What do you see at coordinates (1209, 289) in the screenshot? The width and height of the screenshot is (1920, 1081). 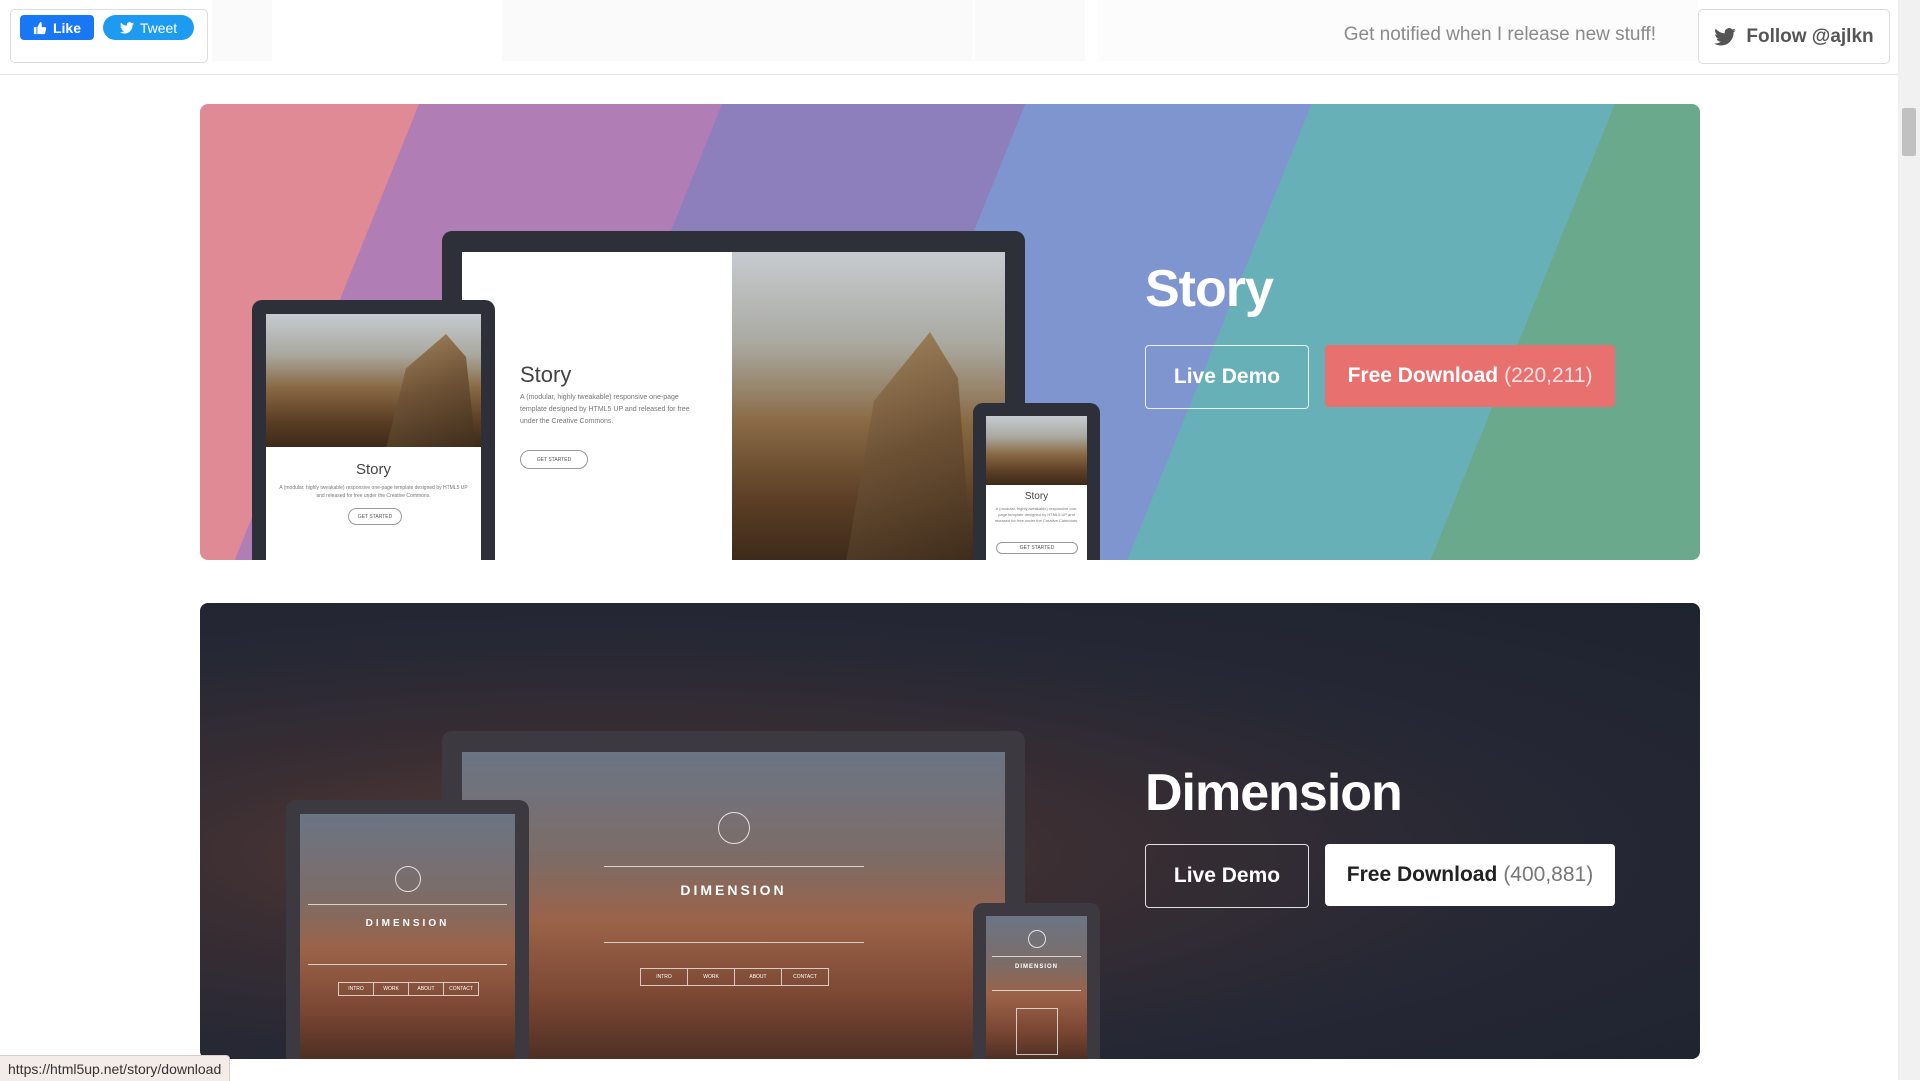 I see `template-title: Story` at bounding box center [1209, 289].